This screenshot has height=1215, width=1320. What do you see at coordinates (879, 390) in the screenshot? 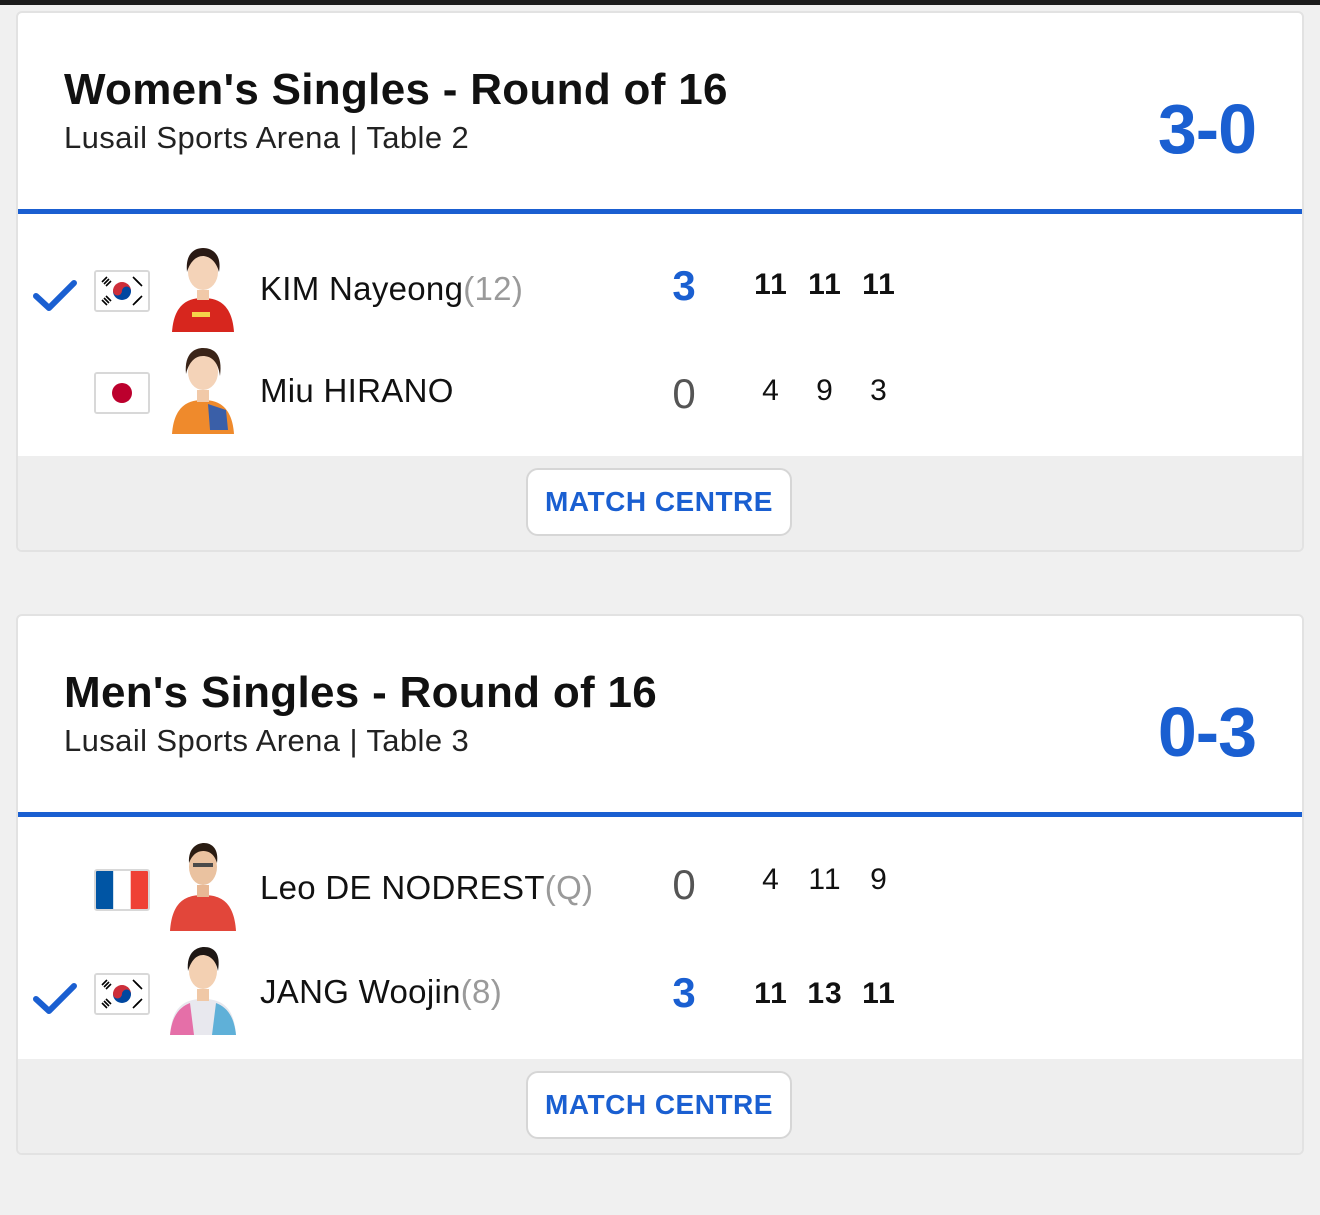
I see `set-score: 3` at bounding box center [879, 390].